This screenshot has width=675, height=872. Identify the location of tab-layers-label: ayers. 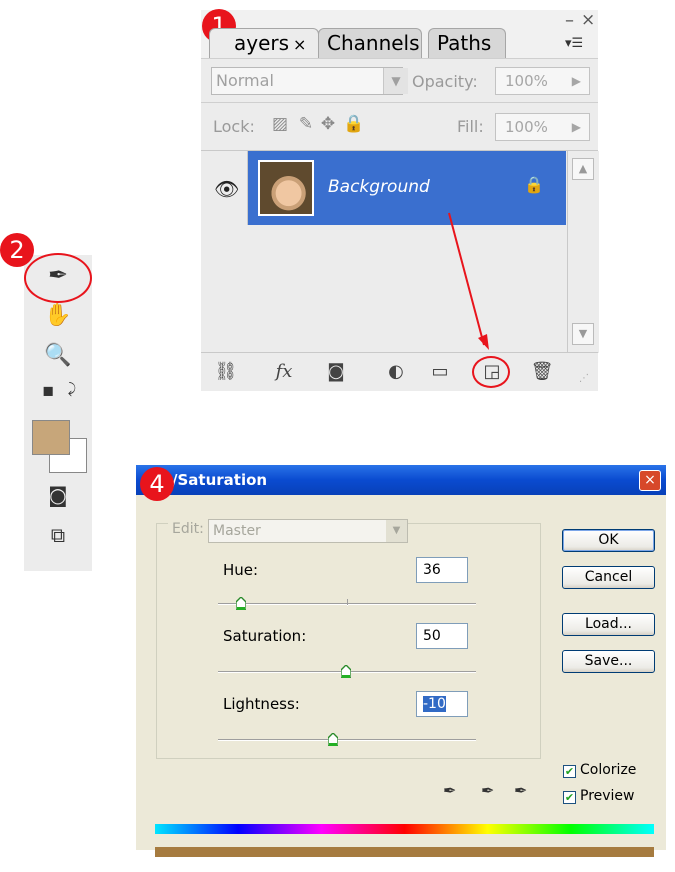
(262, 43).